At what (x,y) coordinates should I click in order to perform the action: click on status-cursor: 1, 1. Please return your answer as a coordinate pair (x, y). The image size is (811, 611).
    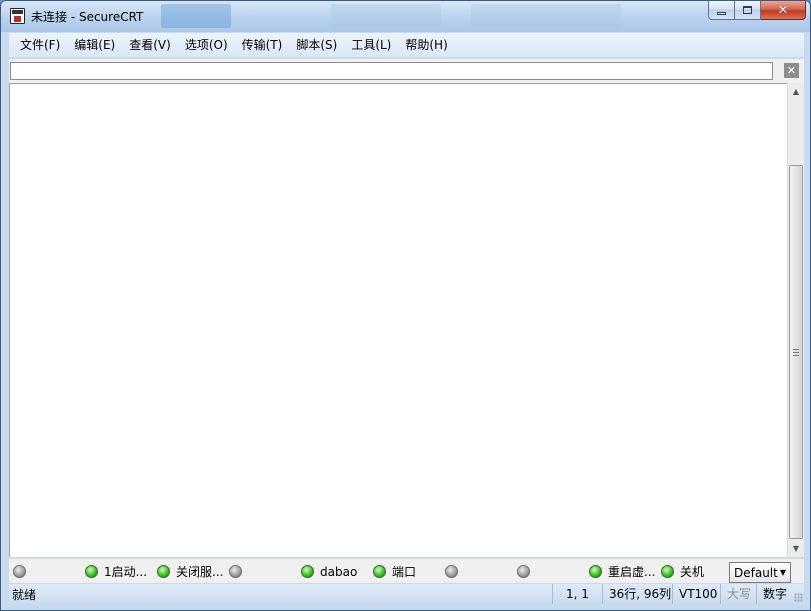
    Looking at the image, I should click on (577, 594).